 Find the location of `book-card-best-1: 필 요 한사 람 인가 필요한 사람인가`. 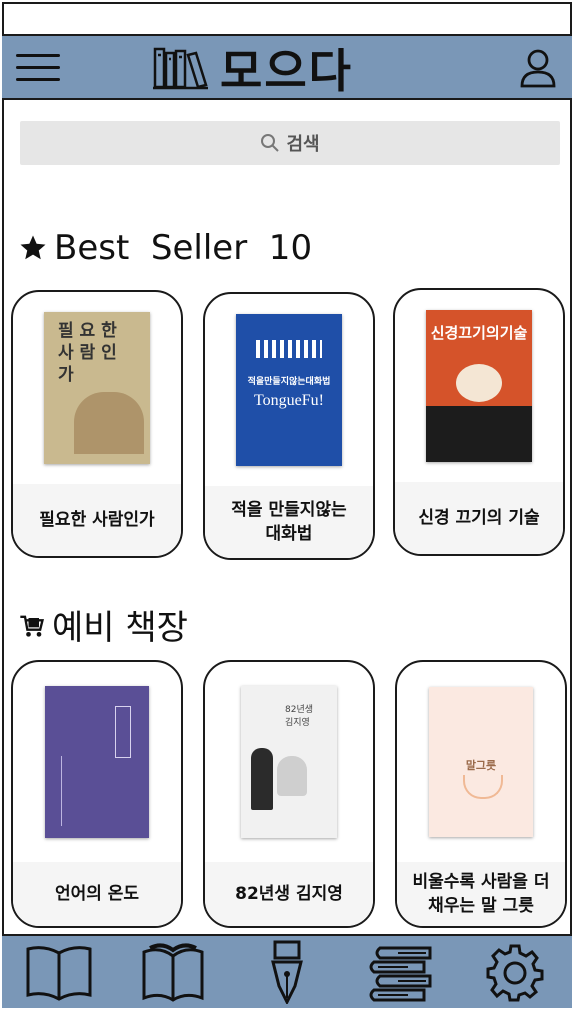

book-card-best-1: 필 요 한사 람 인가 필요한 사람인가 is located at coordinates (97, 424).